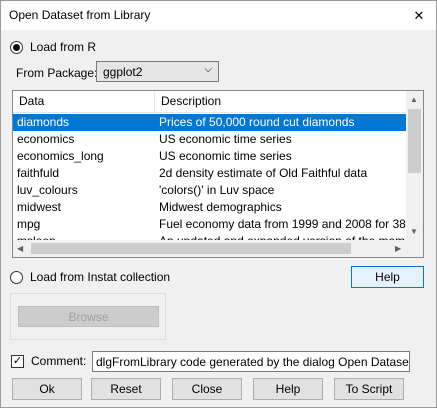  I want to click on comment-checkbox: ✓ Comment:, so click(48, 361).